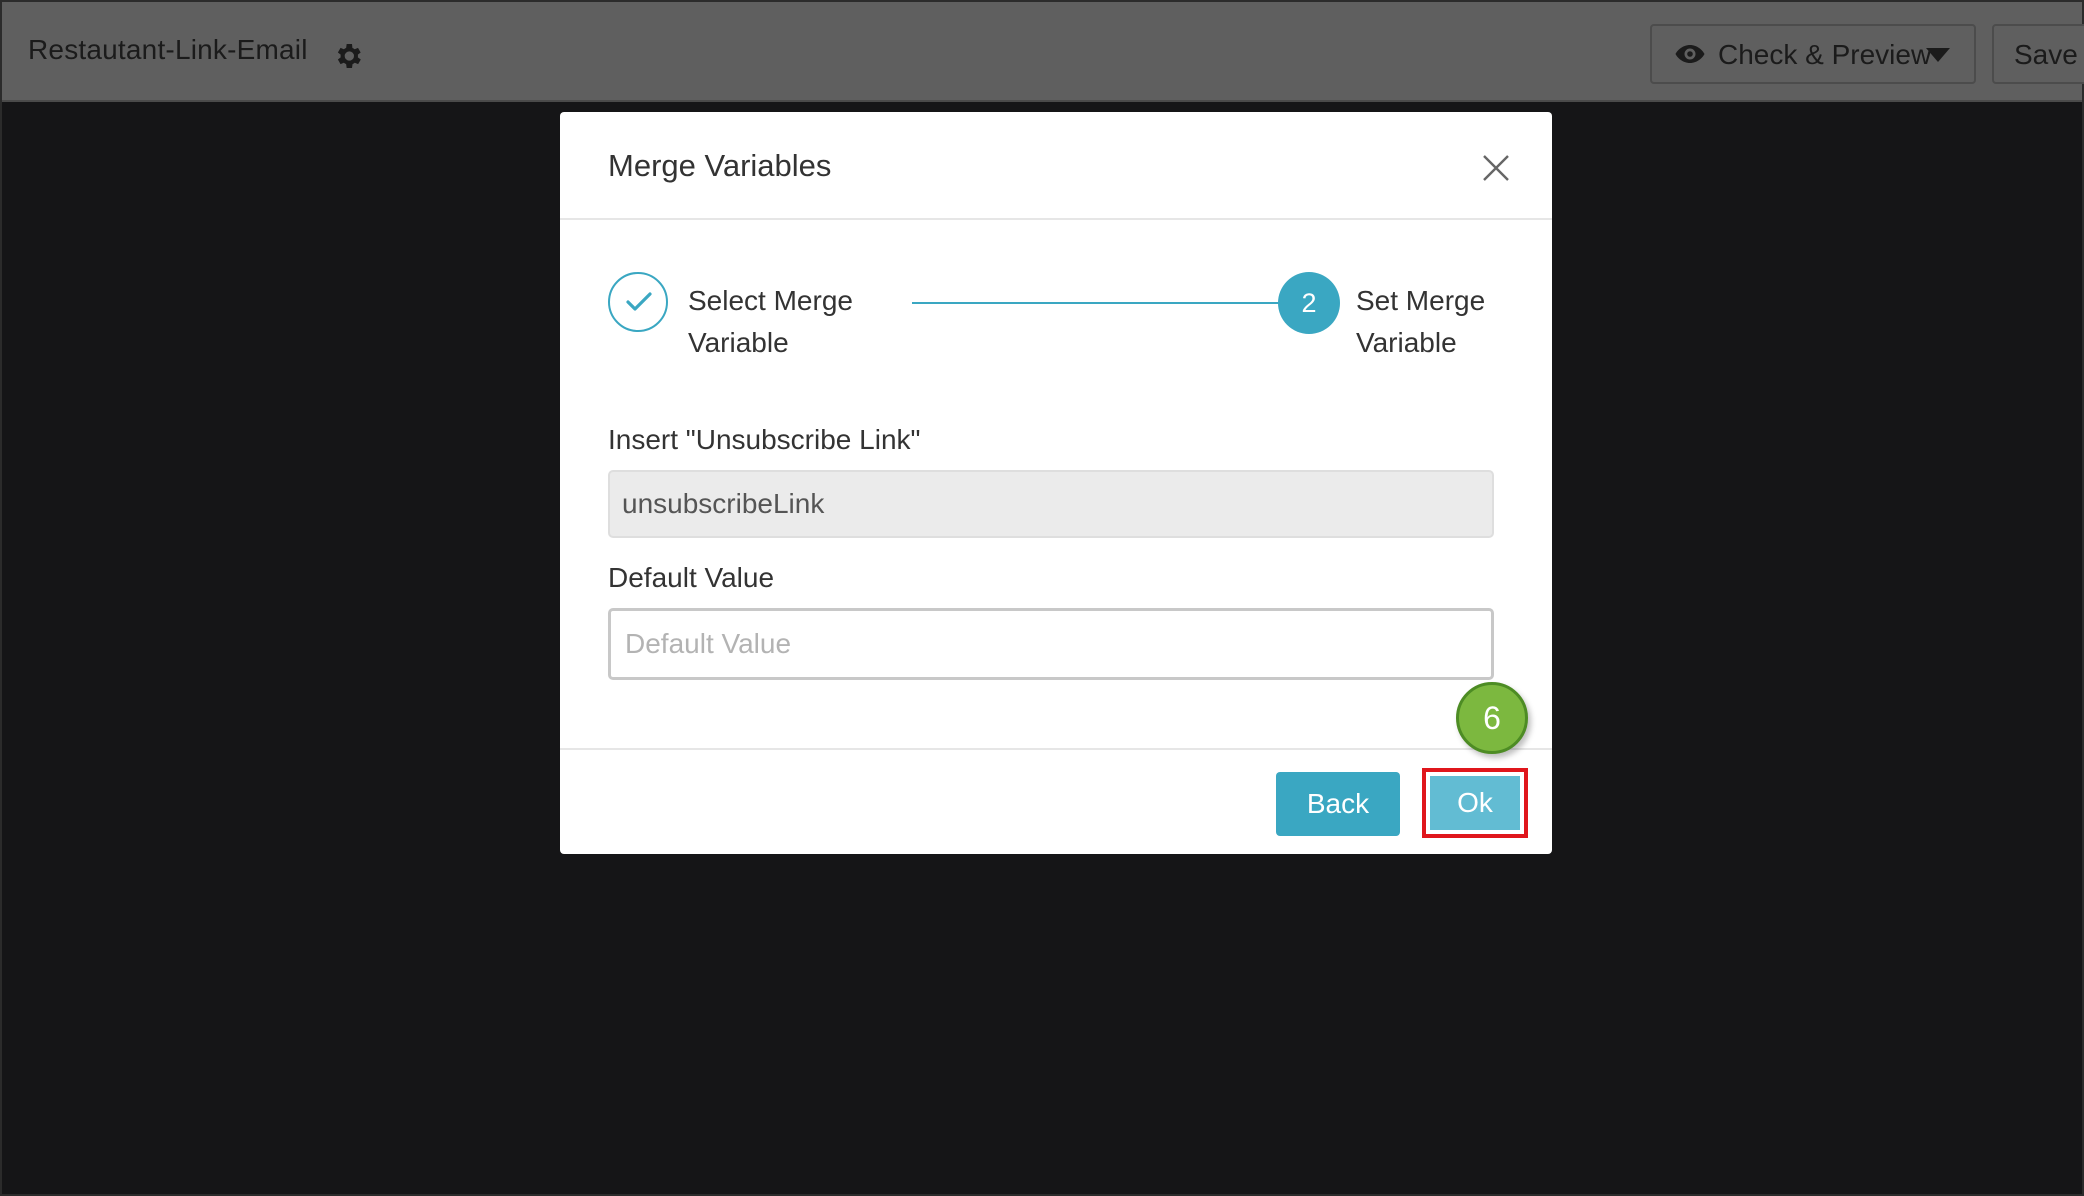 The image size is (2084, 1196). I want to click on check-preview-button: Check & Preview, so click(1813, 54).